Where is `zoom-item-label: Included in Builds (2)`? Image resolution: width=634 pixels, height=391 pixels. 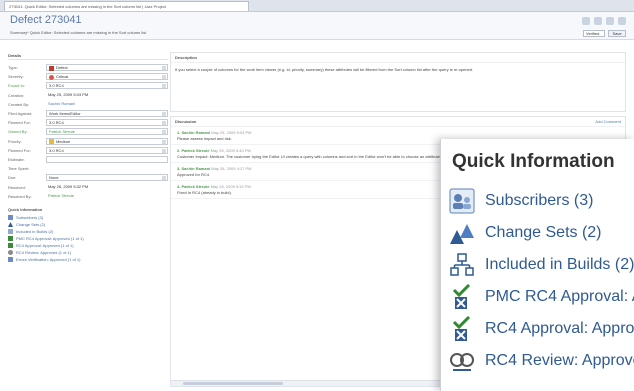 zoom-item-label: Included in Builds (2) is located at coordinates (559, 265).